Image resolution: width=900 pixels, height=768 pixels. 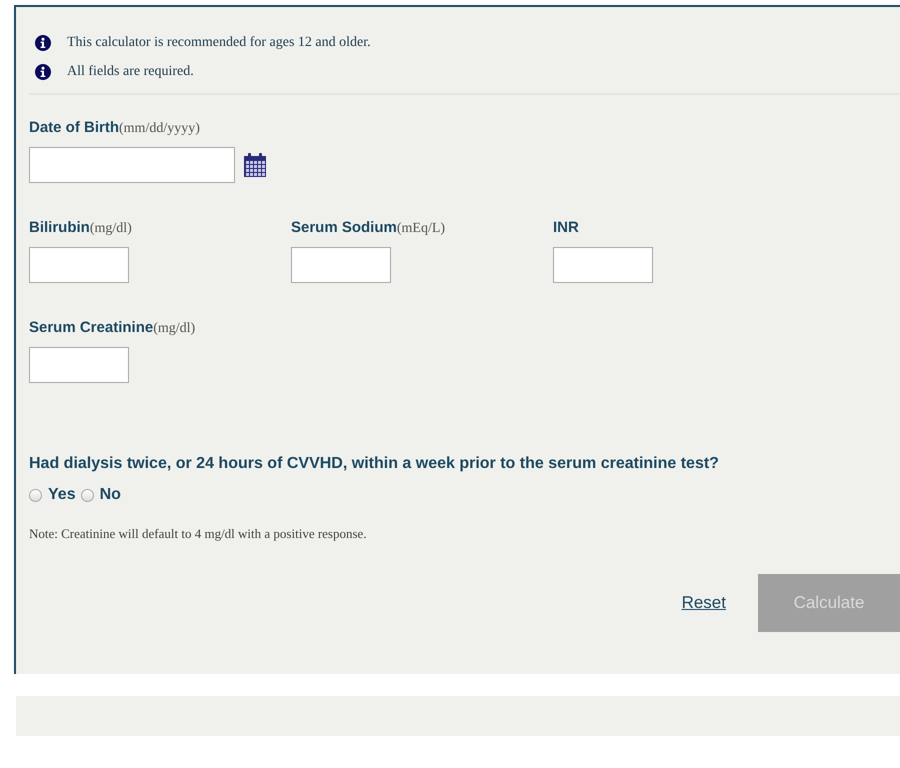 I want to click on field-label: Date of Birth(mm/dd/yyyy), so click(x=115, y=128).